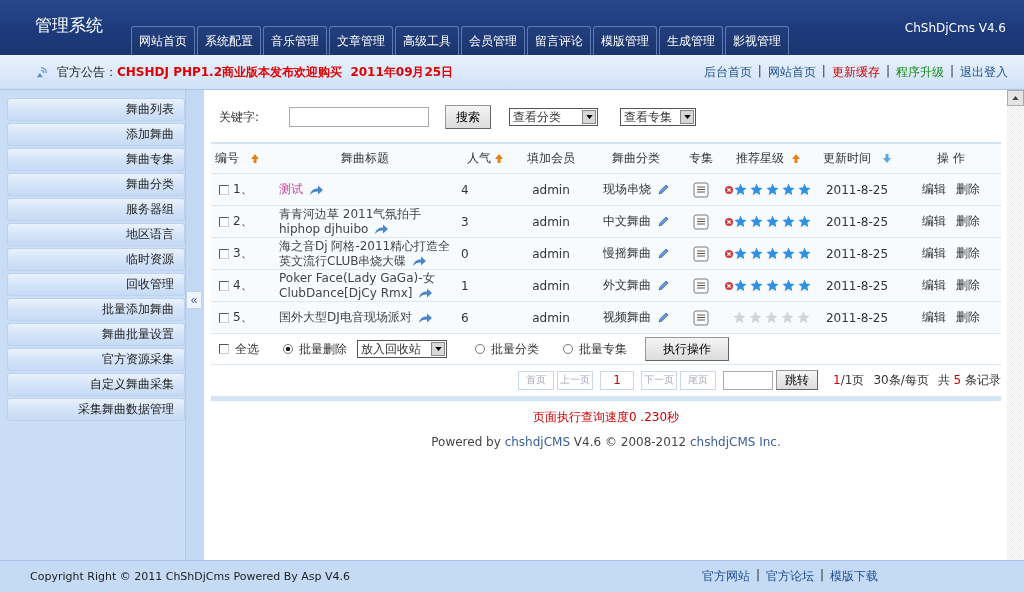 This screenshot has height=592, width=1024. Describe the element at coordinates (553, 117) in the screenshot. I see `filter-select: 查看分类` at that location.